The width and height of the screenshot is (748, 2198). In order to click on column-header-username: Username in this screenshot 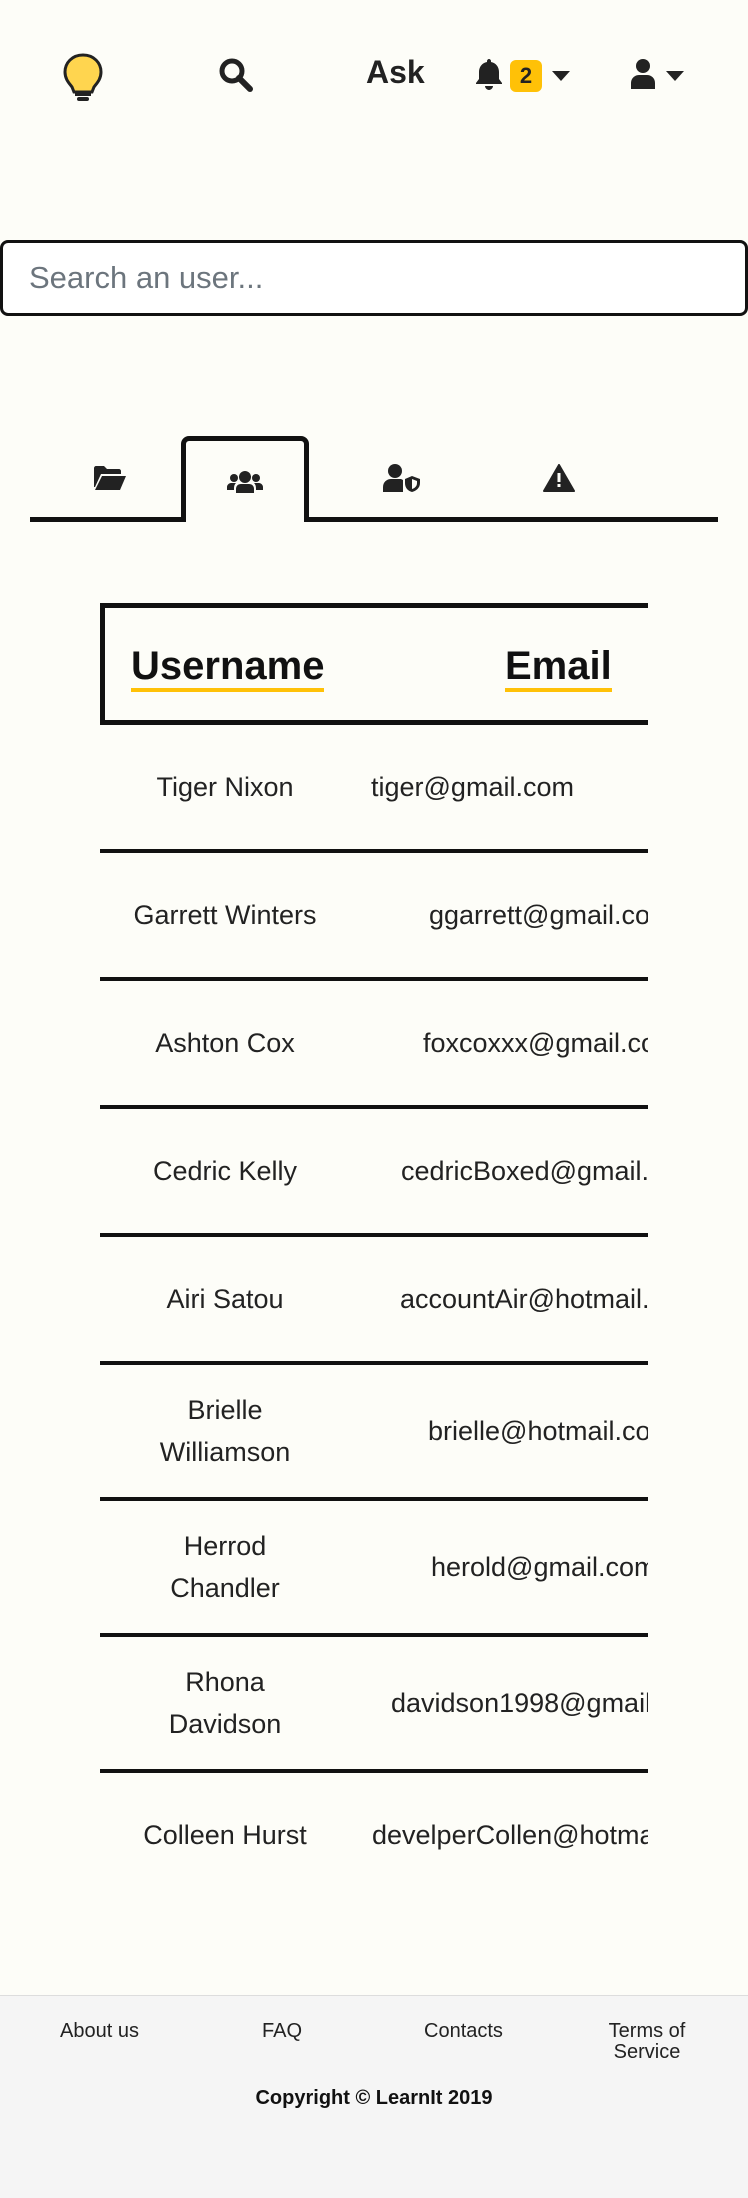, I will do `click(228, 668)`.